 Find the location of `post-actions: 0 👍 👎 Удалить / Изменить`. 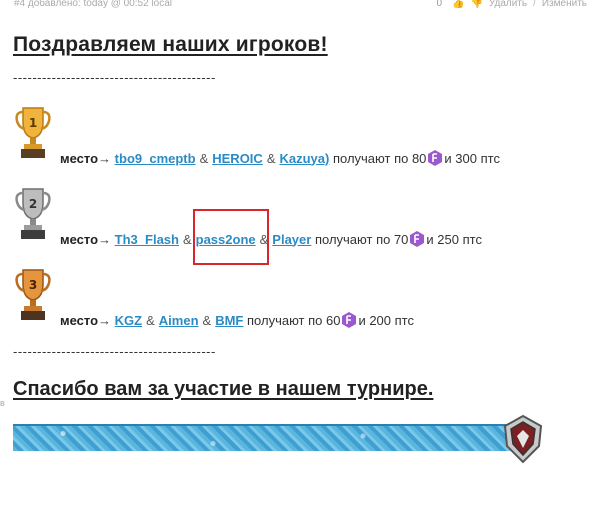

post-actions: 0 👍 👎 Удалить / Изменить is located at coordinates (511, 4).